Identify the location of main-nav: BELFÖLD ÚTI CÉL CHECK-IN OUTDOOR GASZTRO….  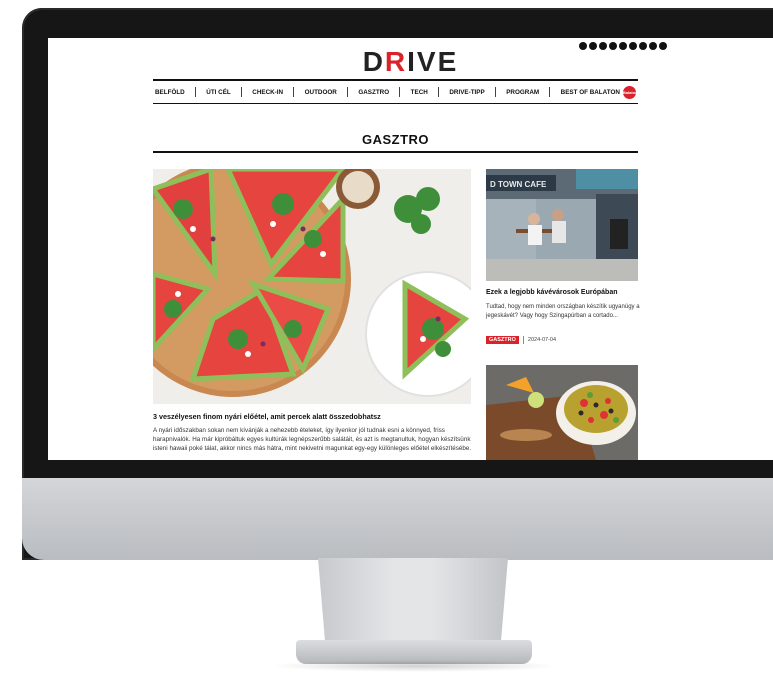
(395, 91).